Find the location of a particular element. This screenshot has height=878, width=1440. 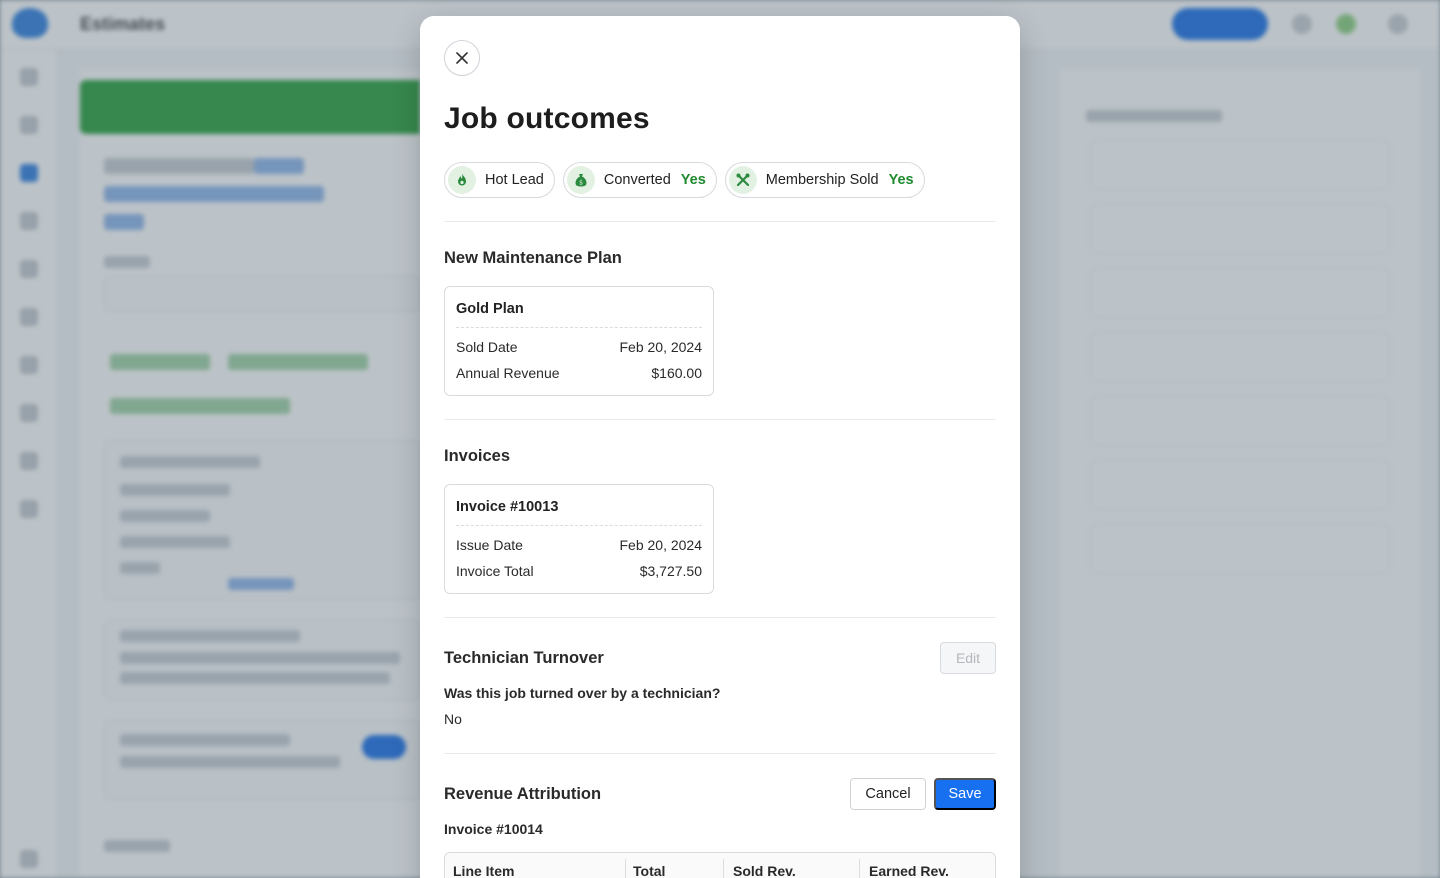

invoice-total-row: Invoice Total $3,727.50 is located at coordinates (579, 571).